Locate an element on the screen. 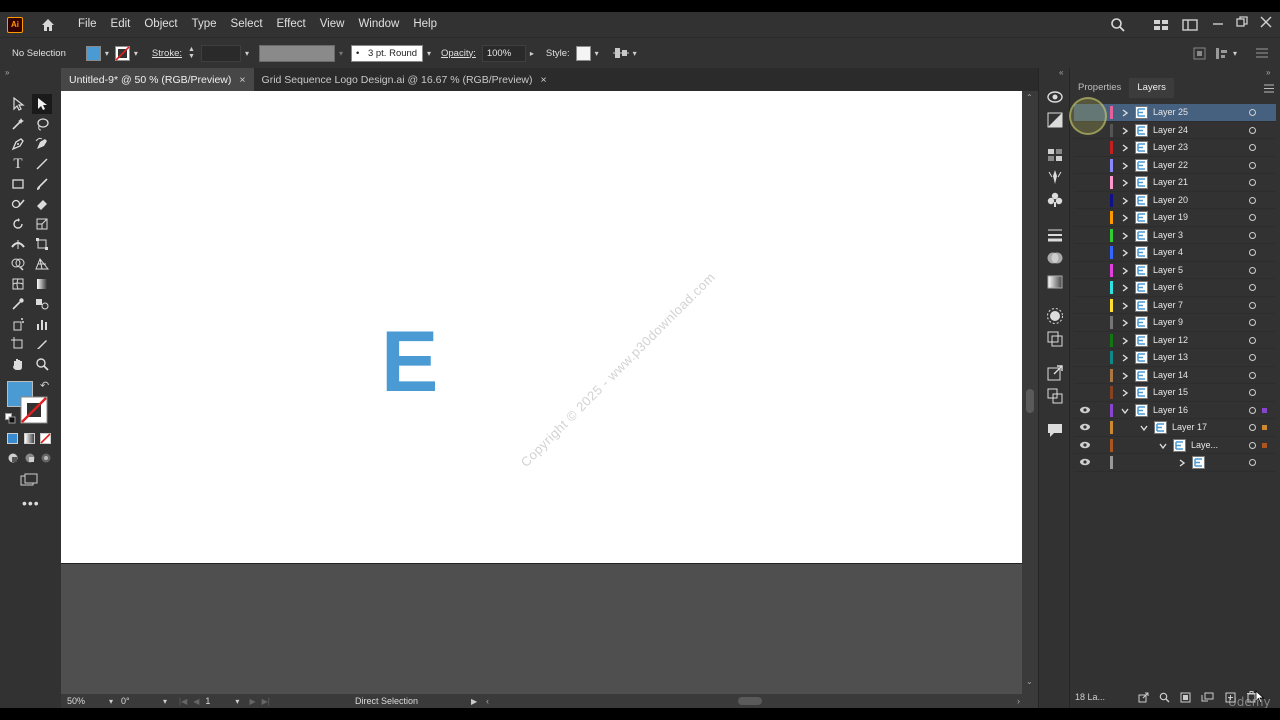 This screenshot has height=720, width=1280. layer-row: Layer 22 is located at coordinates (1175, 165).